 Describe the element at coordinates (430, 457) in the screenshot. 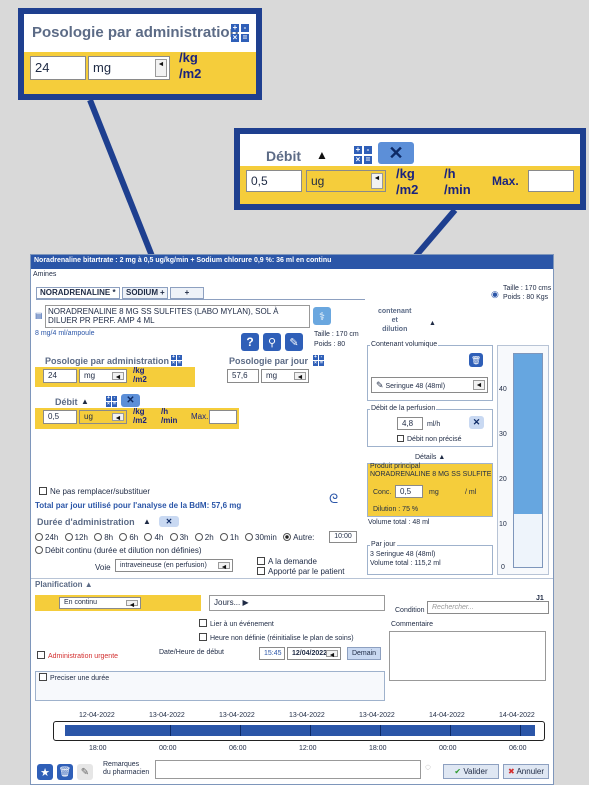

I see `details-toggle: Détails ▲` at that location.